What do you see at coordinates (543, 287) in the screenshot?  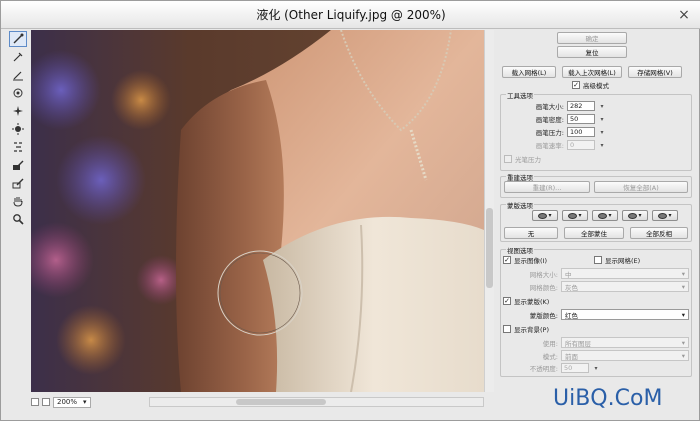 I see `mesh-color-label: 网格颜色:` at bounding box center [543, 287].